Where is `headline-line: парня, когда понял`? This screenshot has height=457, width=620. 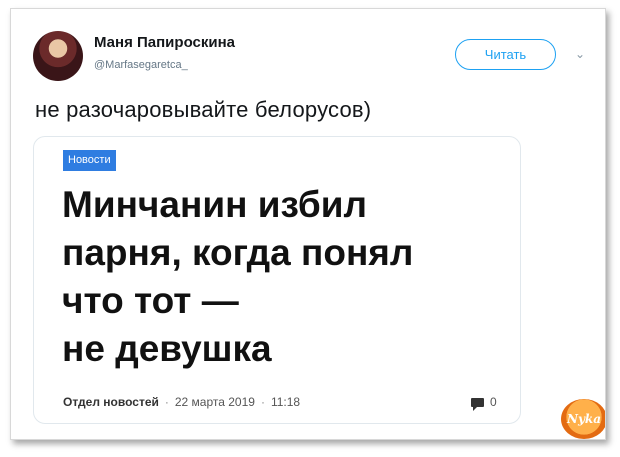 headline-line: парня, когда понял is located at coordinates (238, 252).